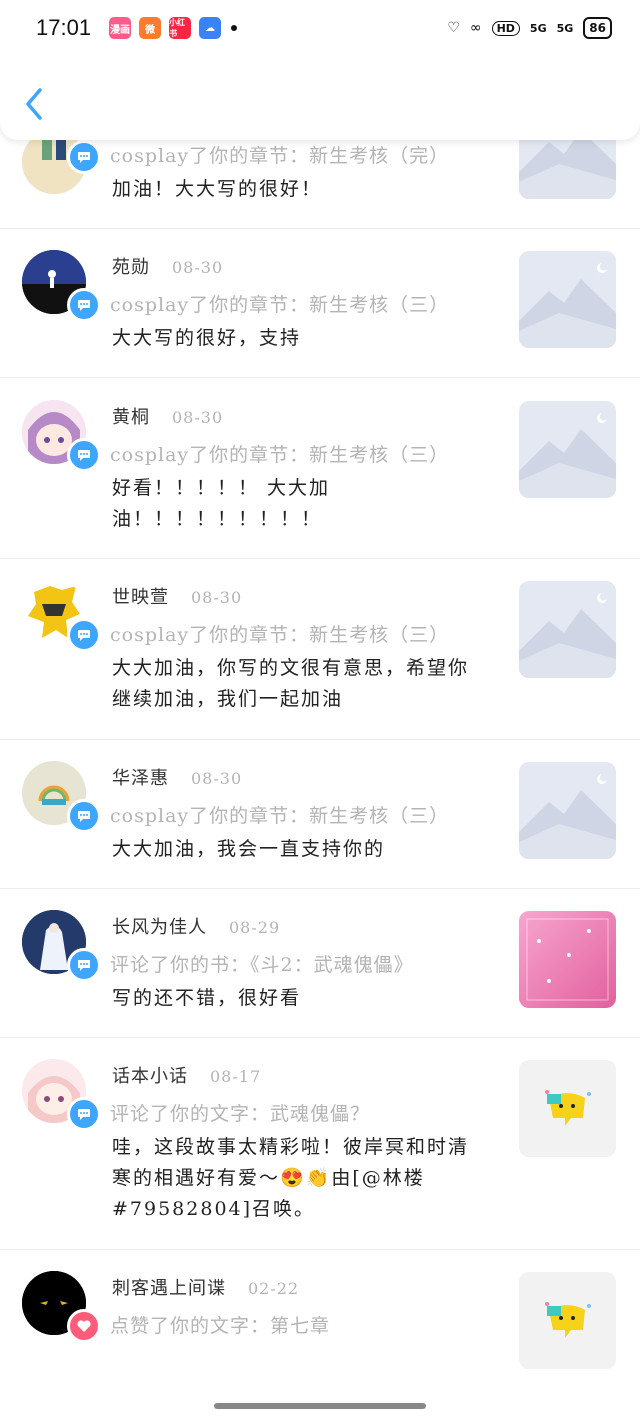 The width and height of the screenshot is (640, 1422). What do you see at coordinates (186, 1075) in the screenshot?
I see `username: 话本小话 08-17` at bounding box center [186, 1075].